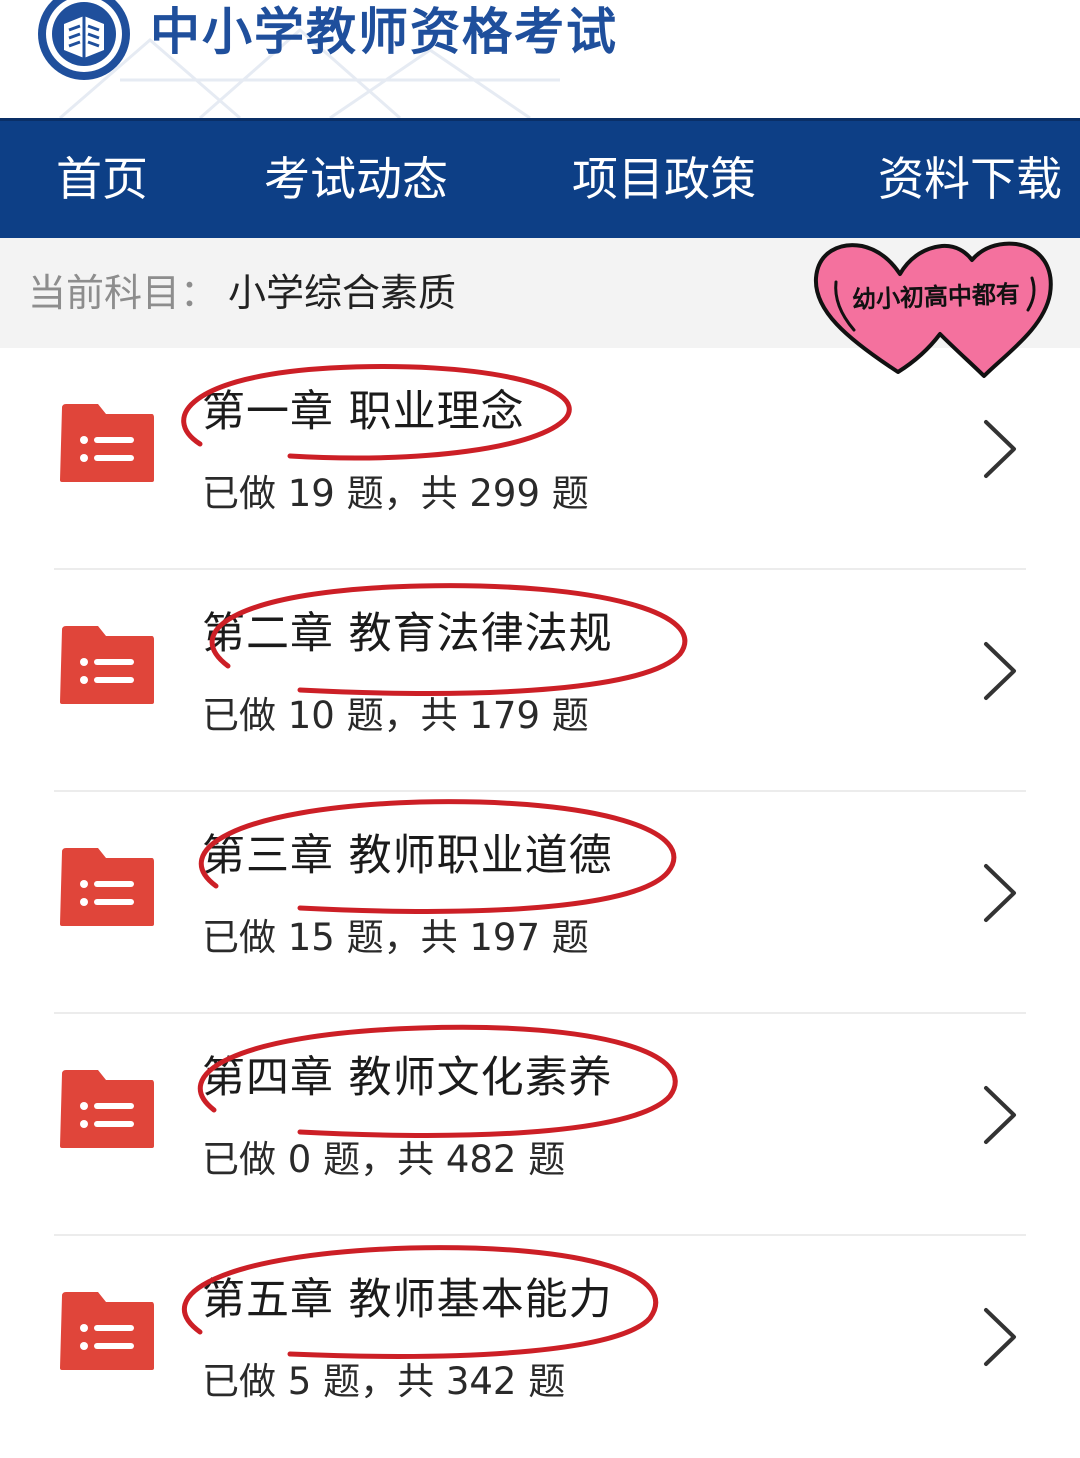 The image size is (1080, 1458). What do you see at coordinates (407, 634) in the screenshot?
I see `chapter-title: 第二章 教育法律法规` at bounding box center [407, 634].